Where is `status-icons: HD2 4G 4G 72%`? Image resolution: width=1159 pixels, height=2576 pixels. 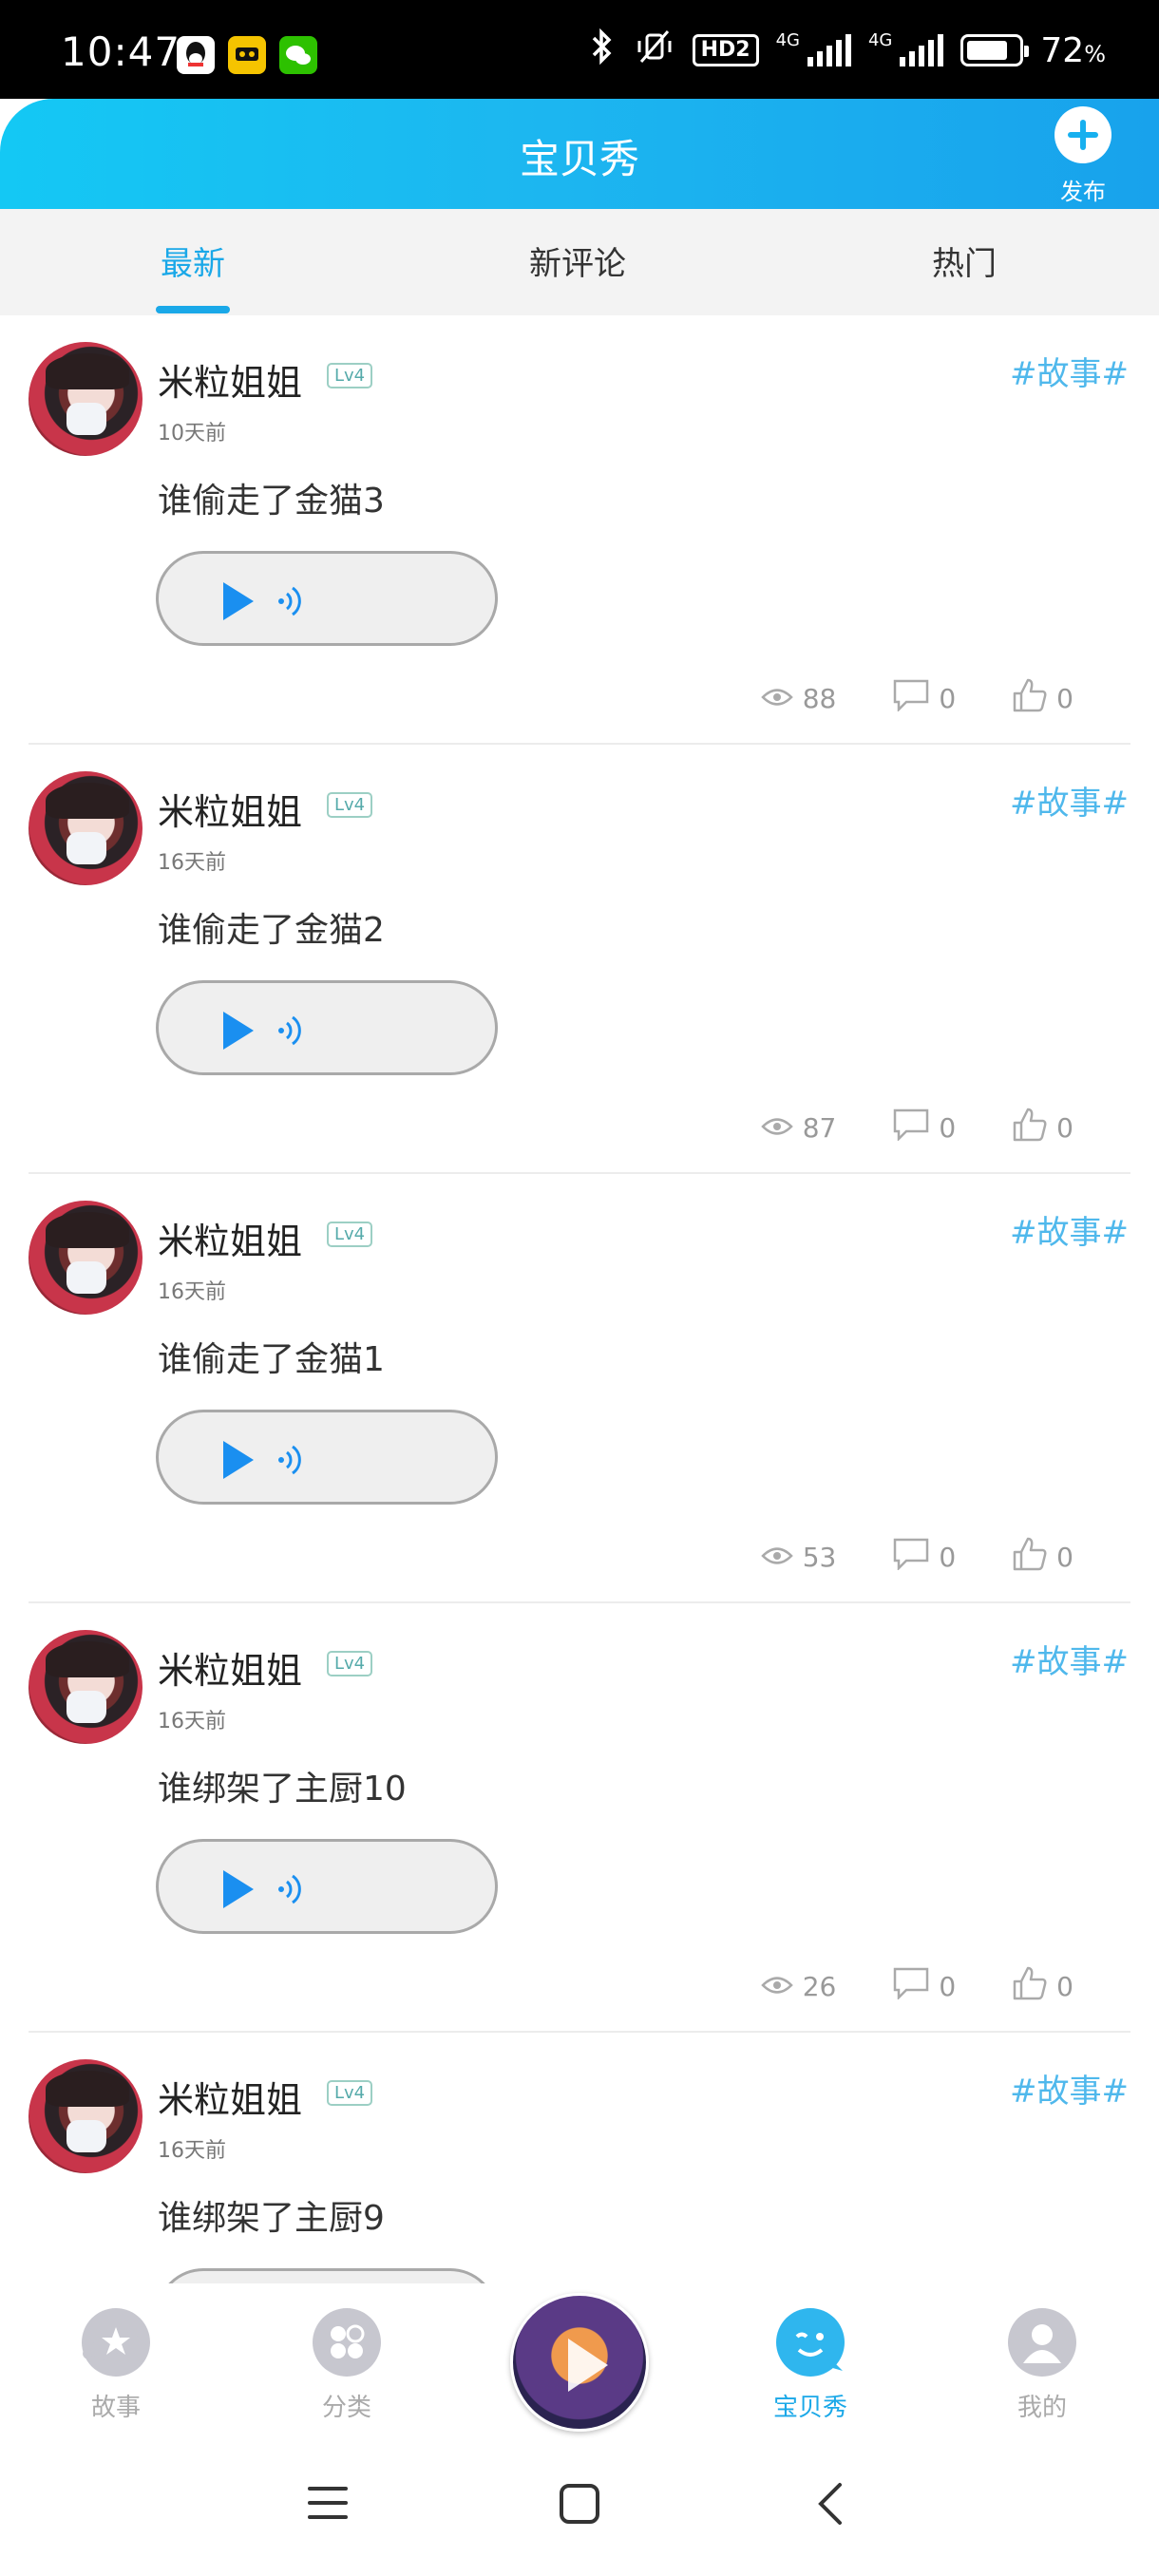 status-icons: HD2 4G 4G 72% is located at coordinates (847, 50).